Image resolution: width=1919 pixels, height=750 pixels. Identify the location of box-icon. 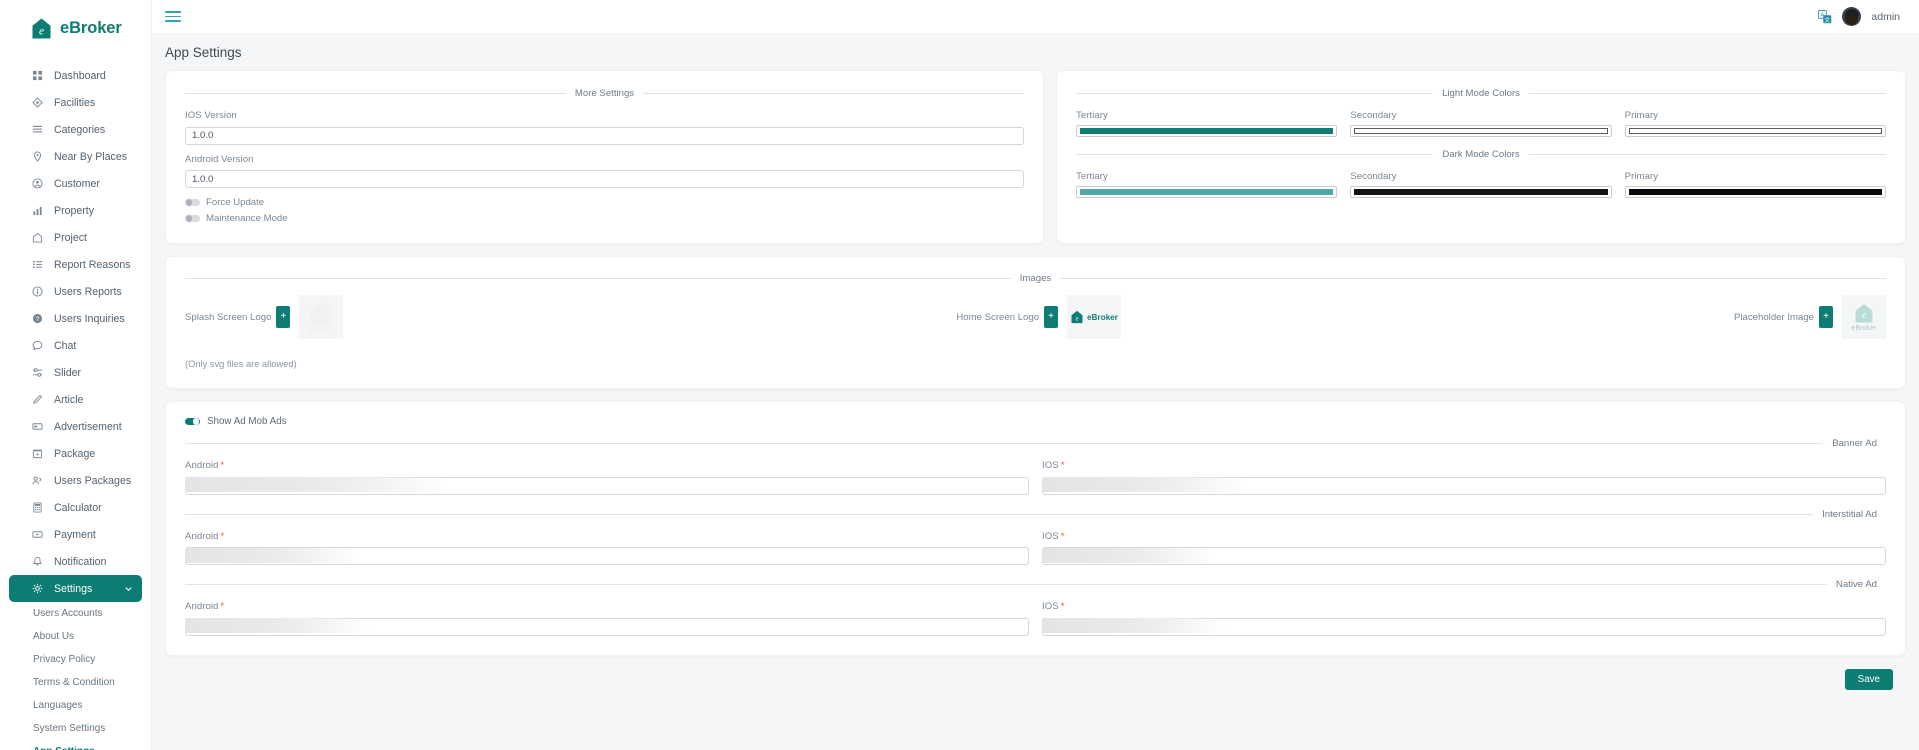
(37, 454).